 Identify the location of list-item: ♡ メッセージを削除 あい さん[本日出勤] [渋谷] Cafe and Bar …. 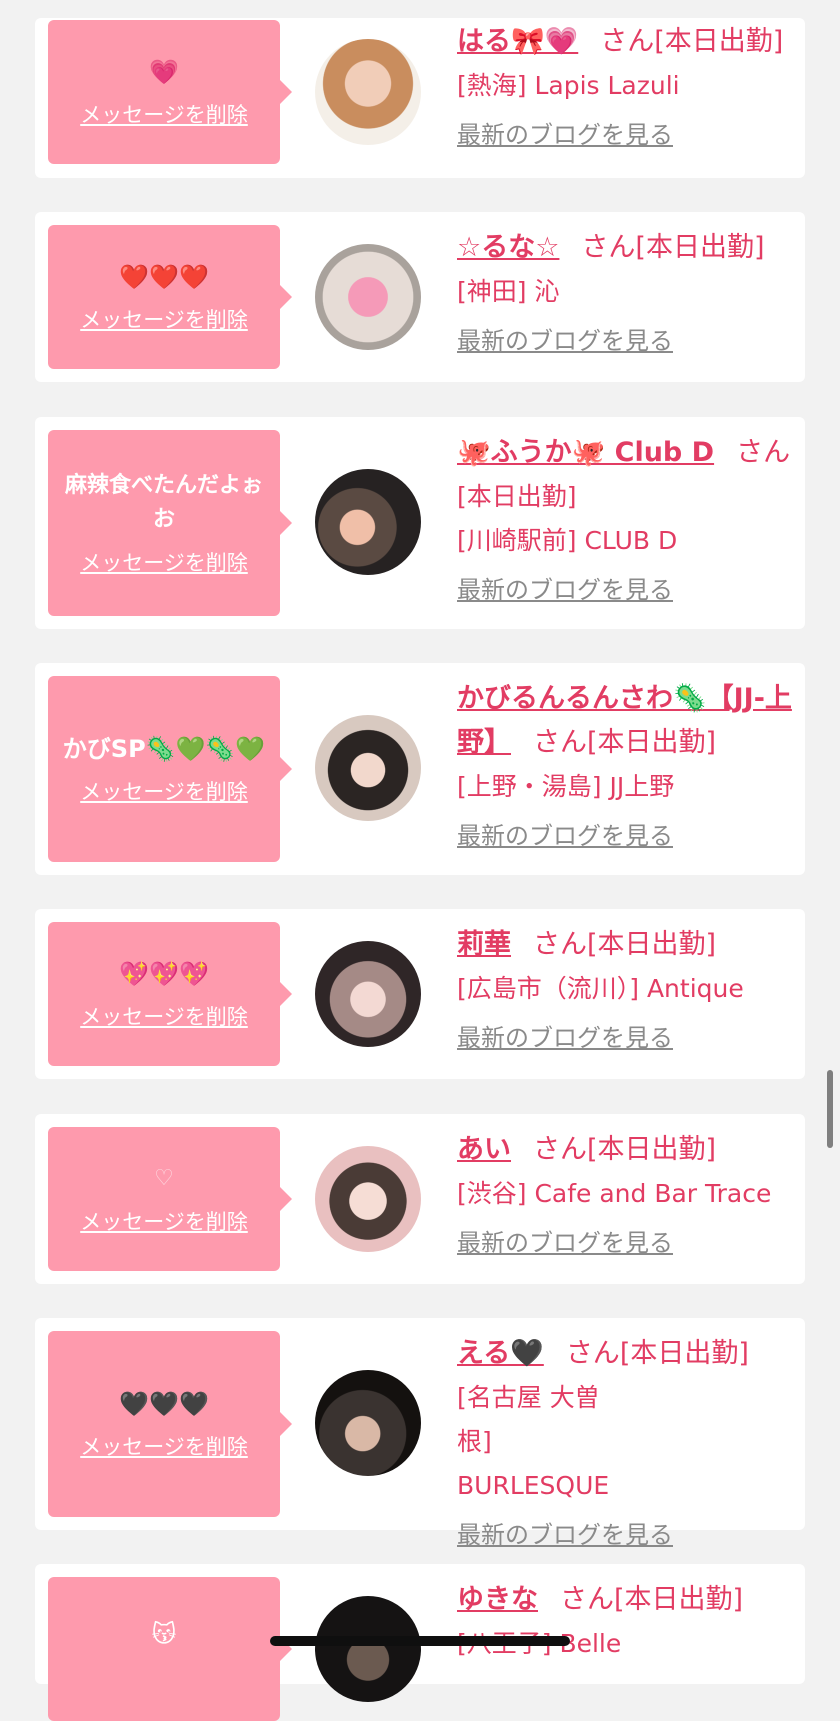
(420, 1199).